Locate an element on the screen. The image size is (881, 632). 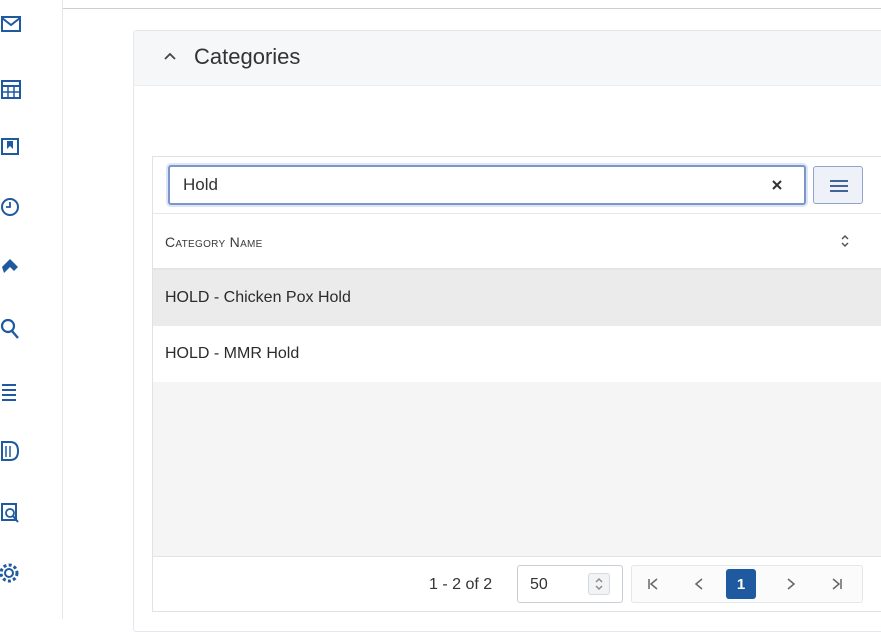
first-page-button is located at coordinates (653, 584).